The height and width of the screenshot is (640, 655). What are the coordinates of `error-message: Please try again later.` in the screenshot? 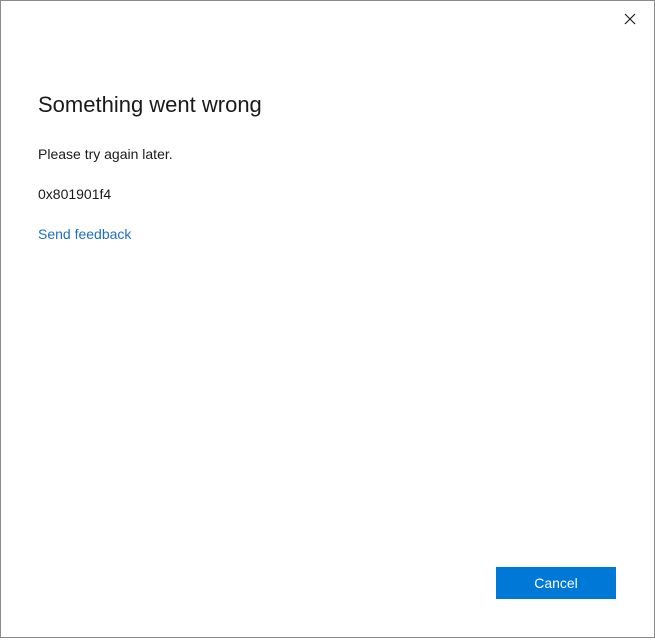 It's located at (105, 154).